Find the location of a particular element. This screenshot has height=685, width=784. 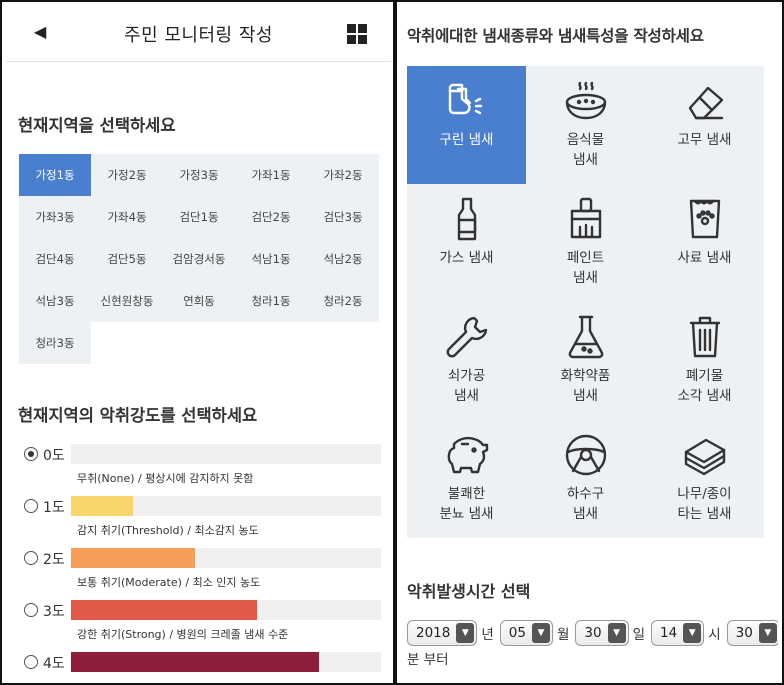

pet-food-bag-icon is located at coordinates (705, 219).